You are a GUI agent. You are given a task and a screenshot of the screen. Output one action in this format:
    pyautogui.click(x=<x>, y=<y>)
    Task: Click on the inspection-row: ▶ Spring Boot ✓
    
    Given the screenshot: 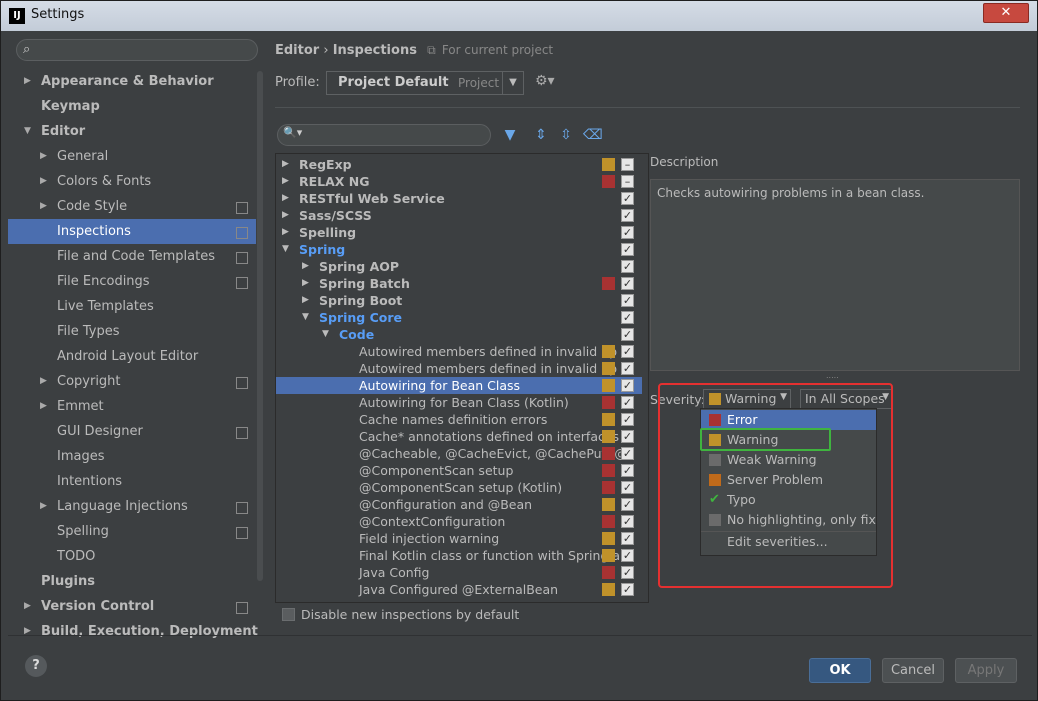 What is the action you would take?
    pyautogui.click(x=462, y=300)
    